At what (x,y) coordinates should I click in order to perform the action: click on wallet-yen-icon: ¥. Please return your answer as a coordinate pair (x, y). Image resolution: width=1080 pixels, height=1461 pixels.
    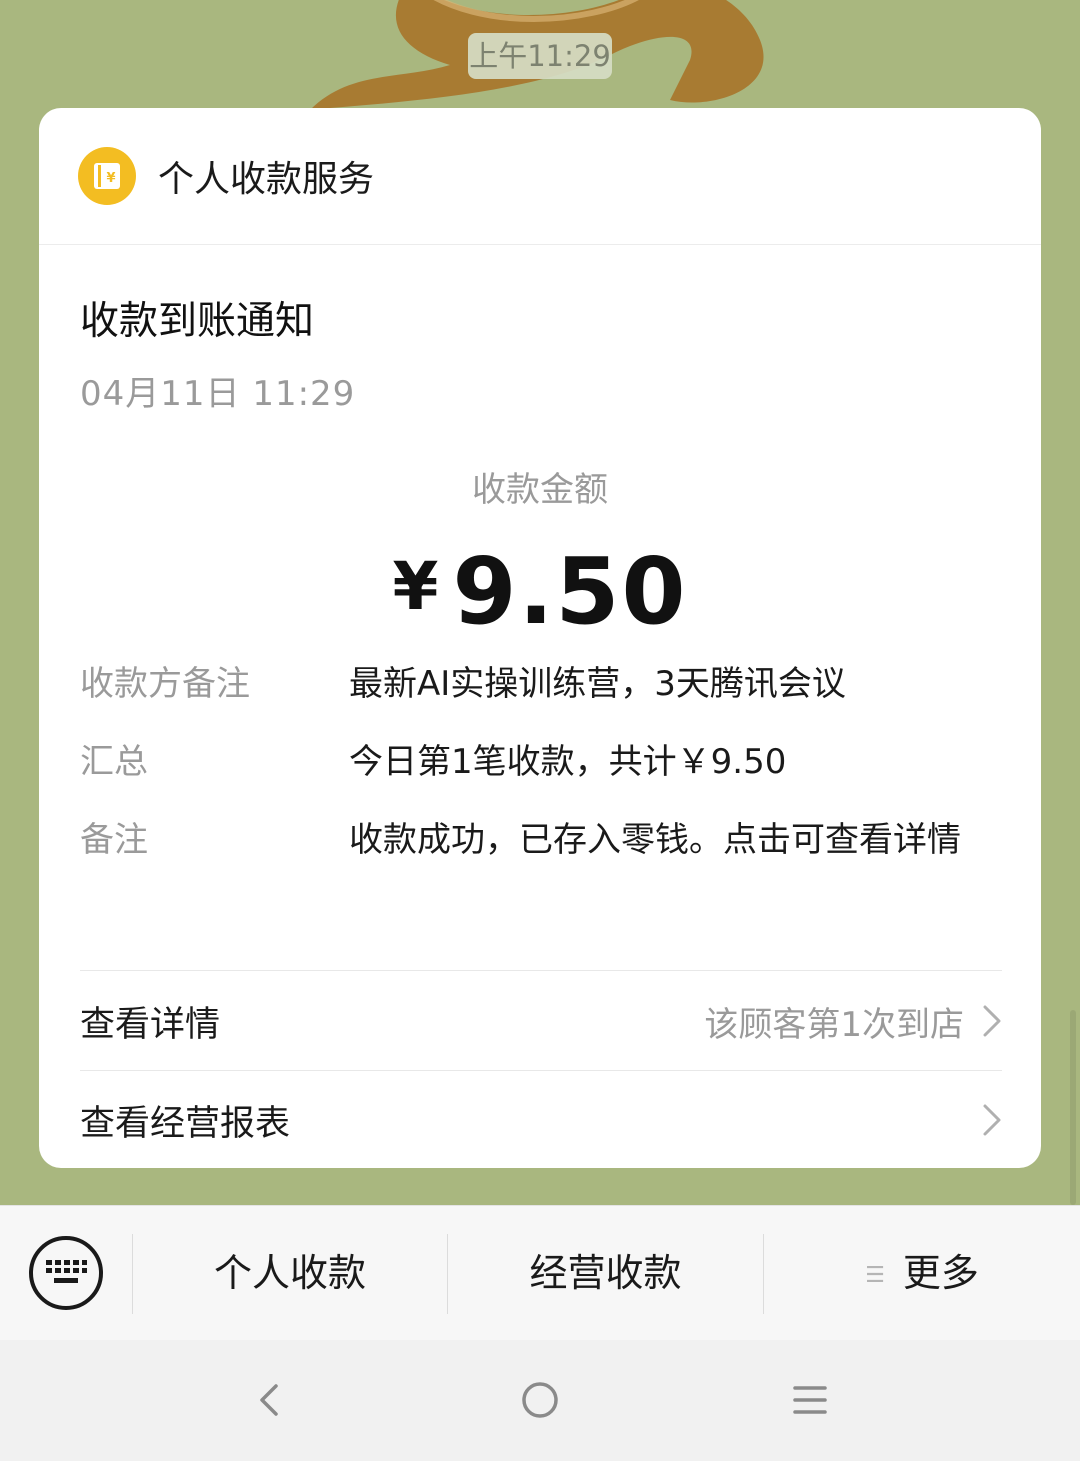
    Looking at the image, I should click on (107, 176).